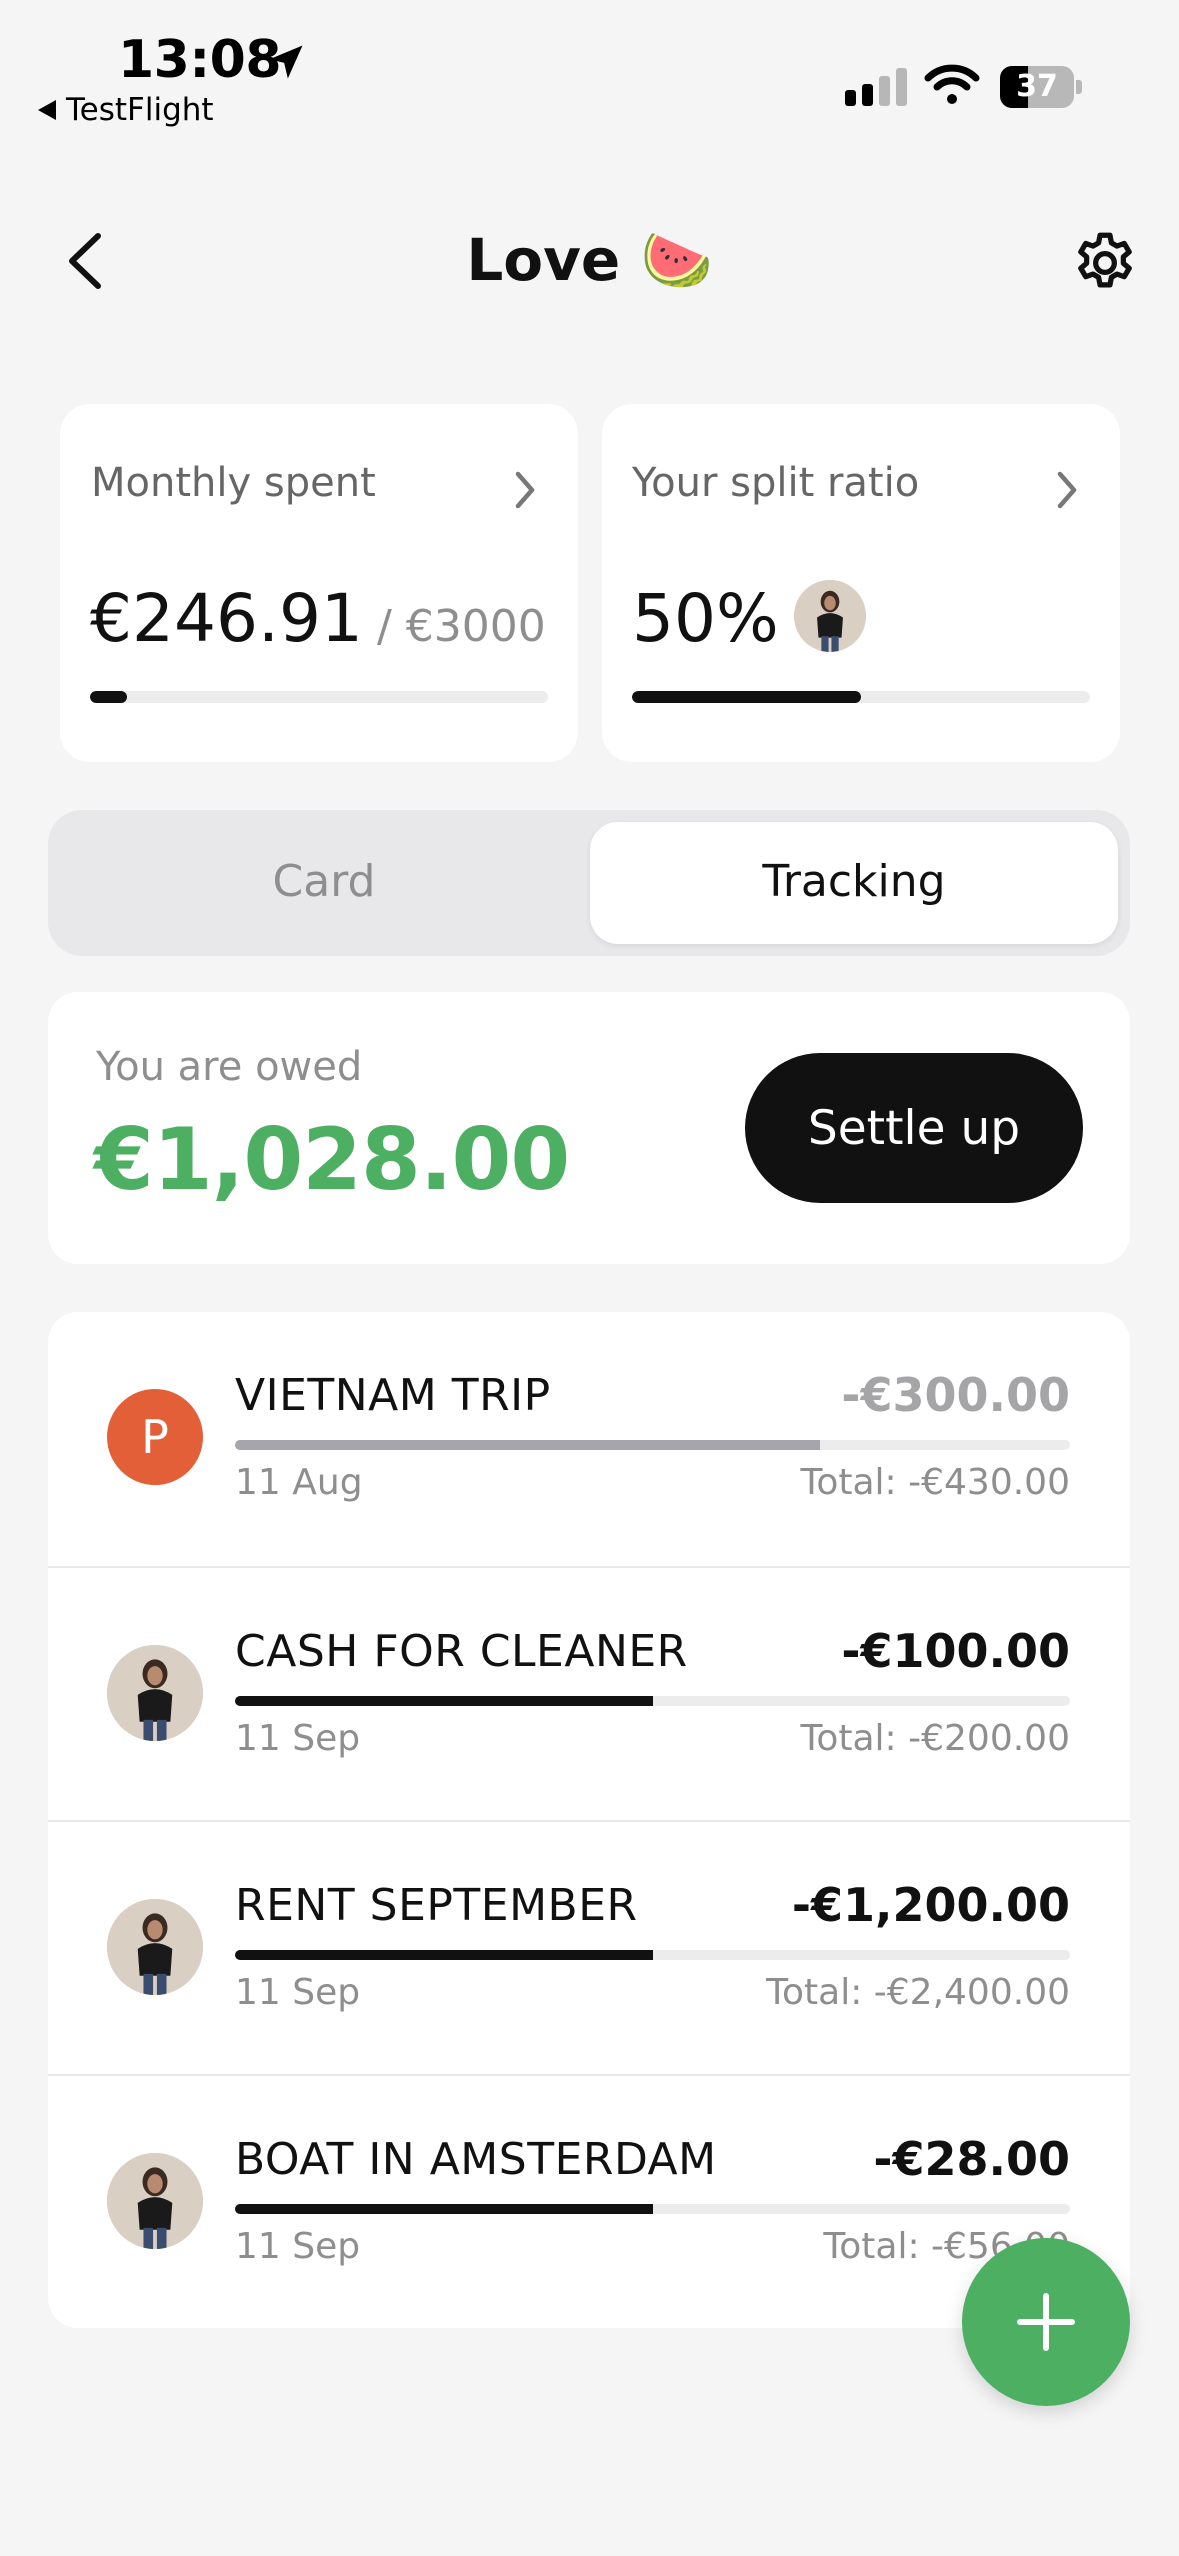  I want to click on split-ratio-label: Your split ratio, so click(776, 483).